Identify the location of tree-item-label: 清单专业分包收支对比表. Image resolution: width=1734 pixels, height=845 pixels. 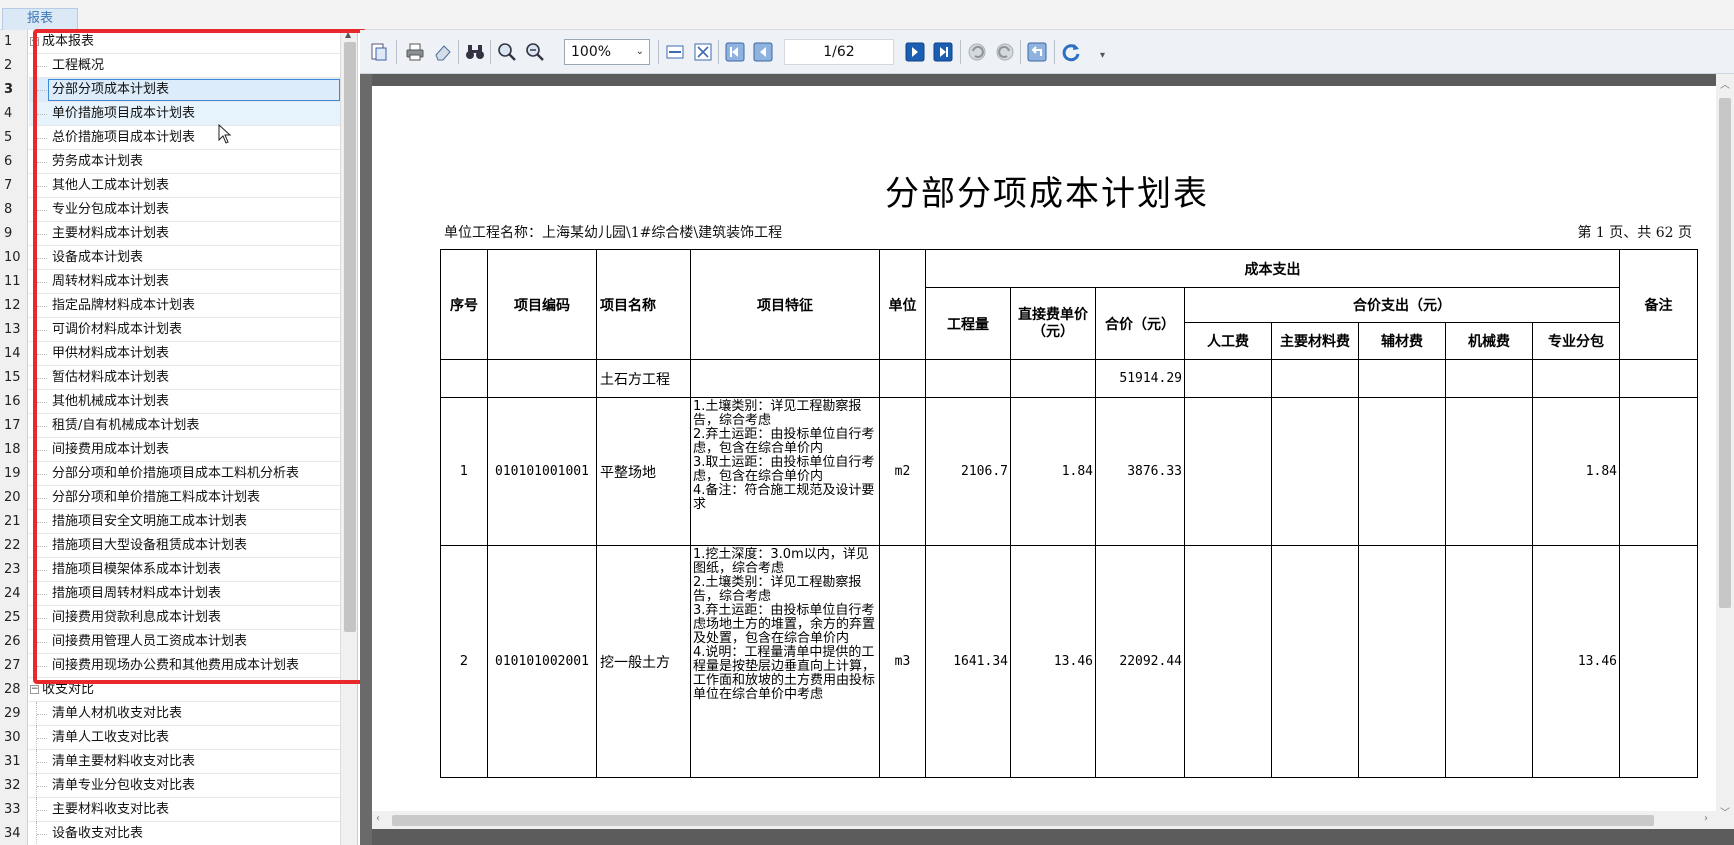
(124, 785).